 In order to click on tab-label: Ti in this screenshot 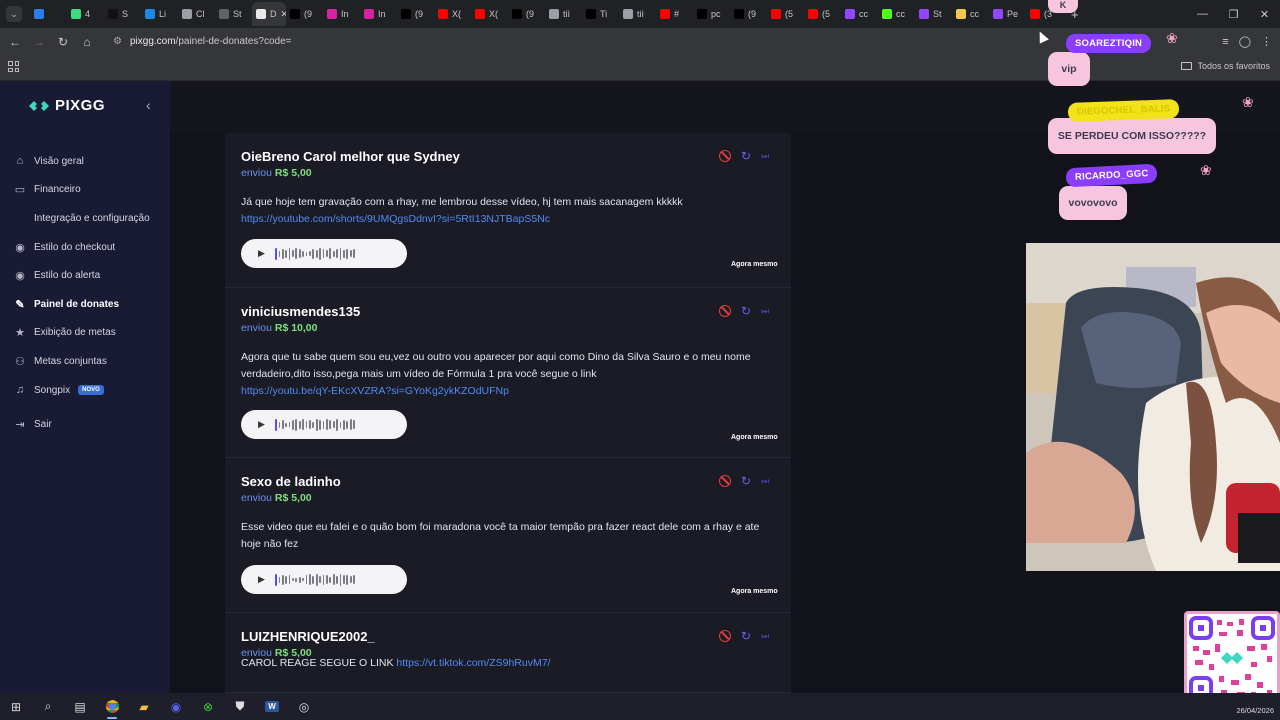, I will do `click(604, 14)`.